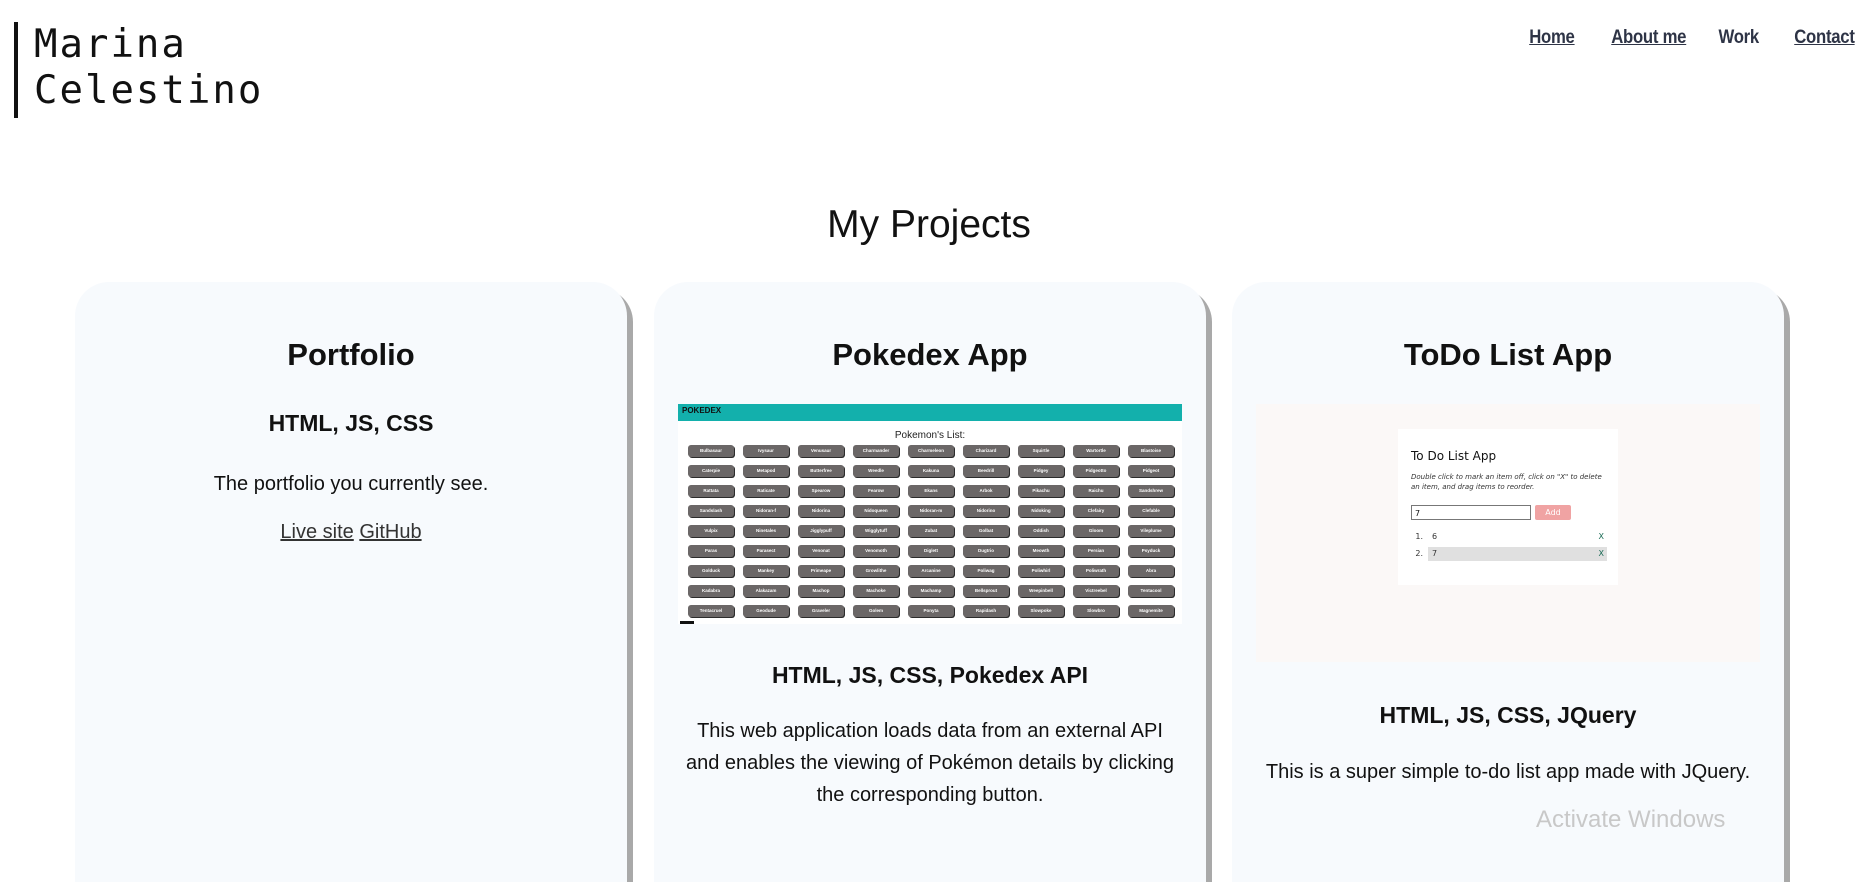  I want to click on pokemon-button: Squirtle, so click(1041, 451).